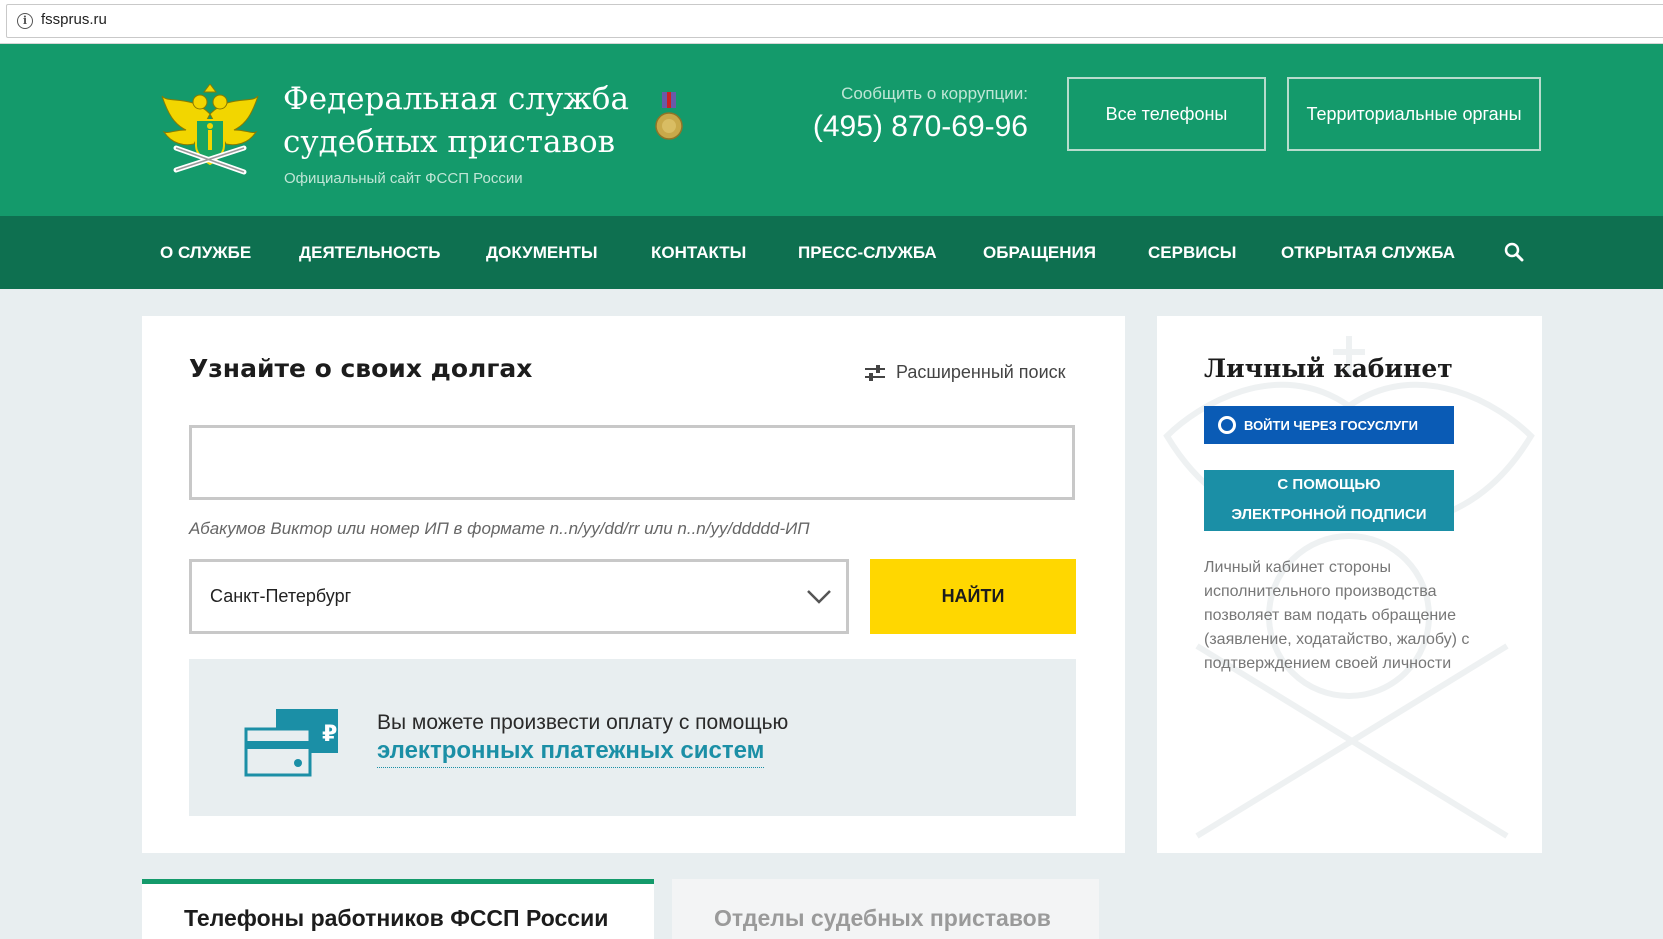  I want to click on fssp-emblem-icon, so click(210, 134).